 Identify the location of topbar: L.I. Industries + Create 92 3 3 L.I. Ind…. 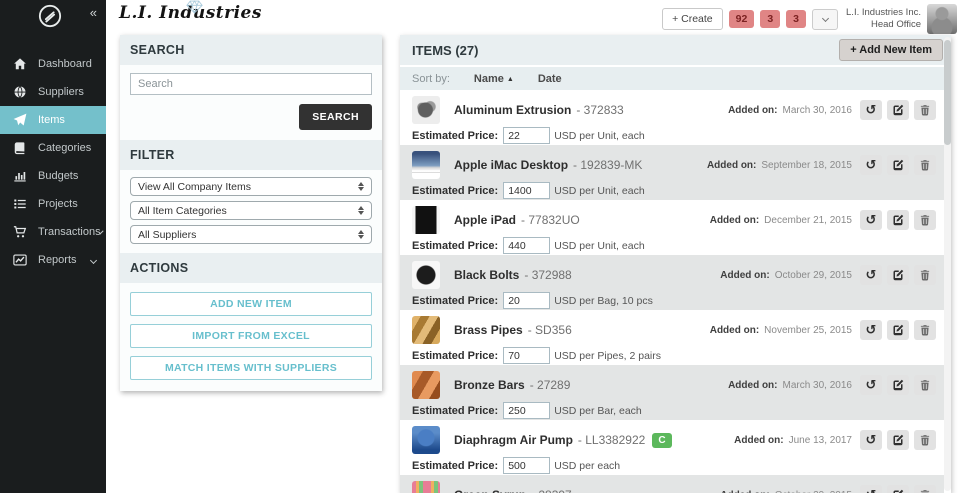
(533, 17).